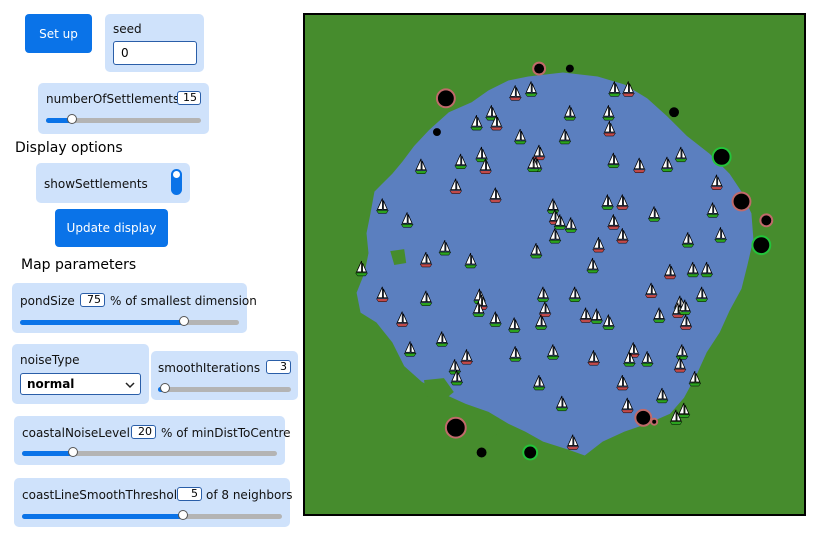  What do you see at coordinates (123, 108) in the screenshot?
I see `number-of-settlements-panel: numberOfSettlements 15` at bounding box center [123, 108].